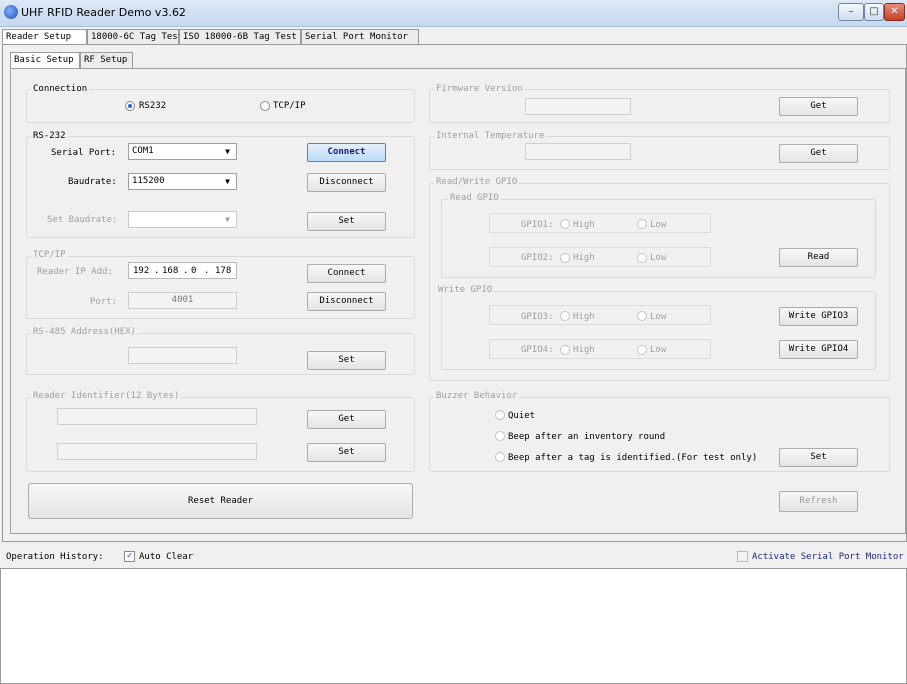 The image size is (907, 684). Describe the element at coordinates (346, 360) in the screenshot. I see `rs485-set-button: Set` at that location.